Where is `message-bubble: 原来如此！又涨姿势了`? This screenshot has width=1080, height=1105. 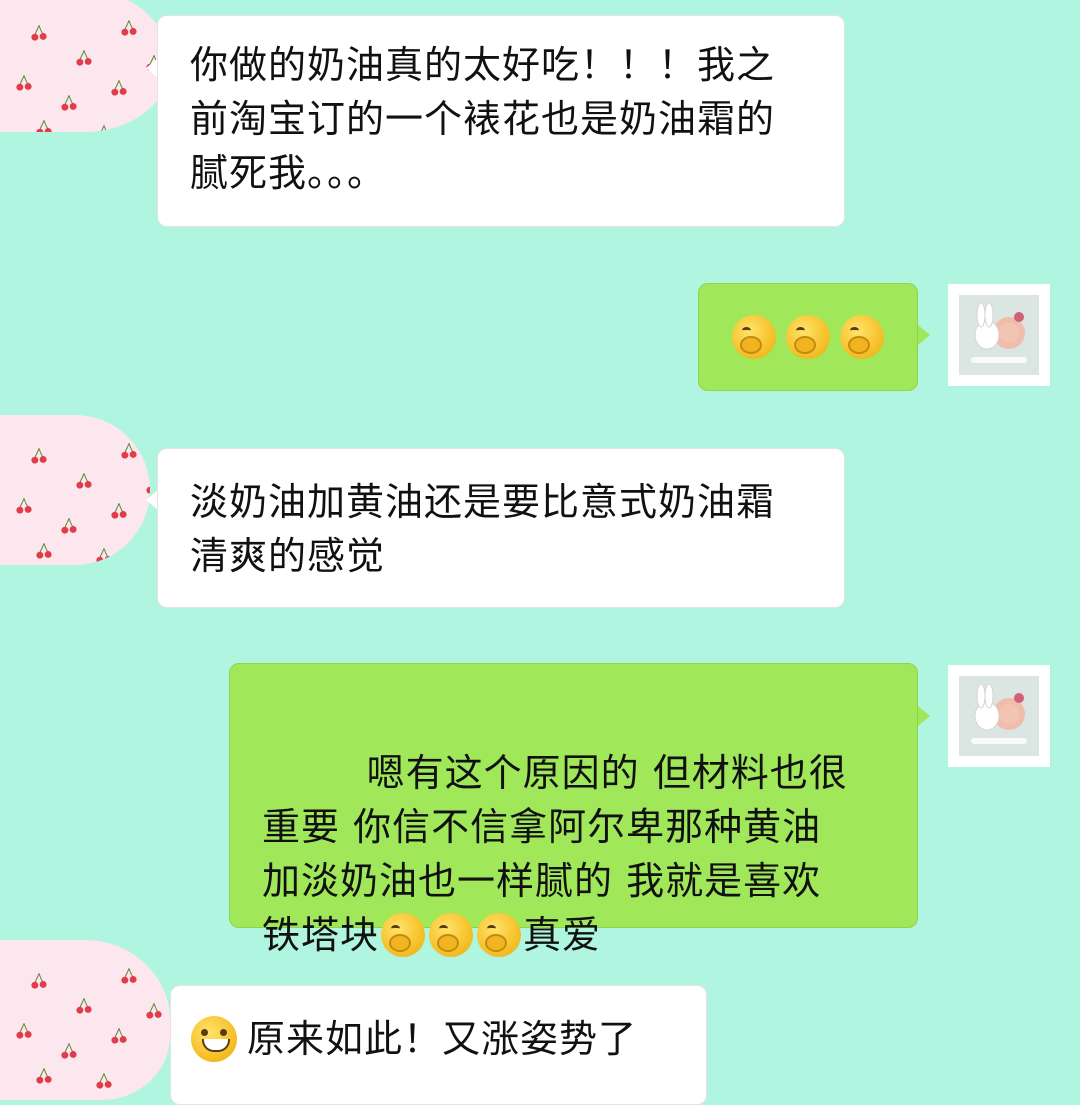
message-bubble: 原来如此！又涨姿势了 is located at coordinates (438, 1045).